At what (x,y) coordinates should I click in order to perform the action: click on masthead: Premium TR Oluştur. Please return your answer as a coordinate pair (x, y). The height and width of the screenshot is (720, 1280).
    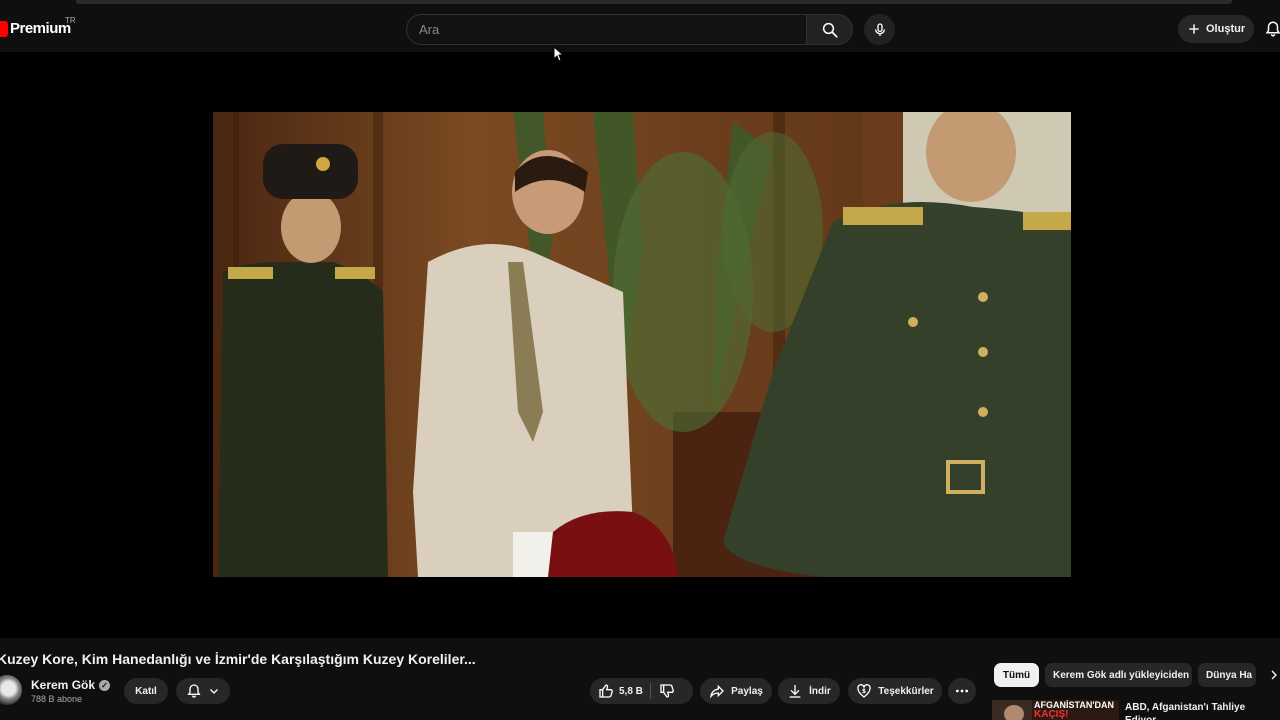
    Looking at the image, I should click on (640, 29).